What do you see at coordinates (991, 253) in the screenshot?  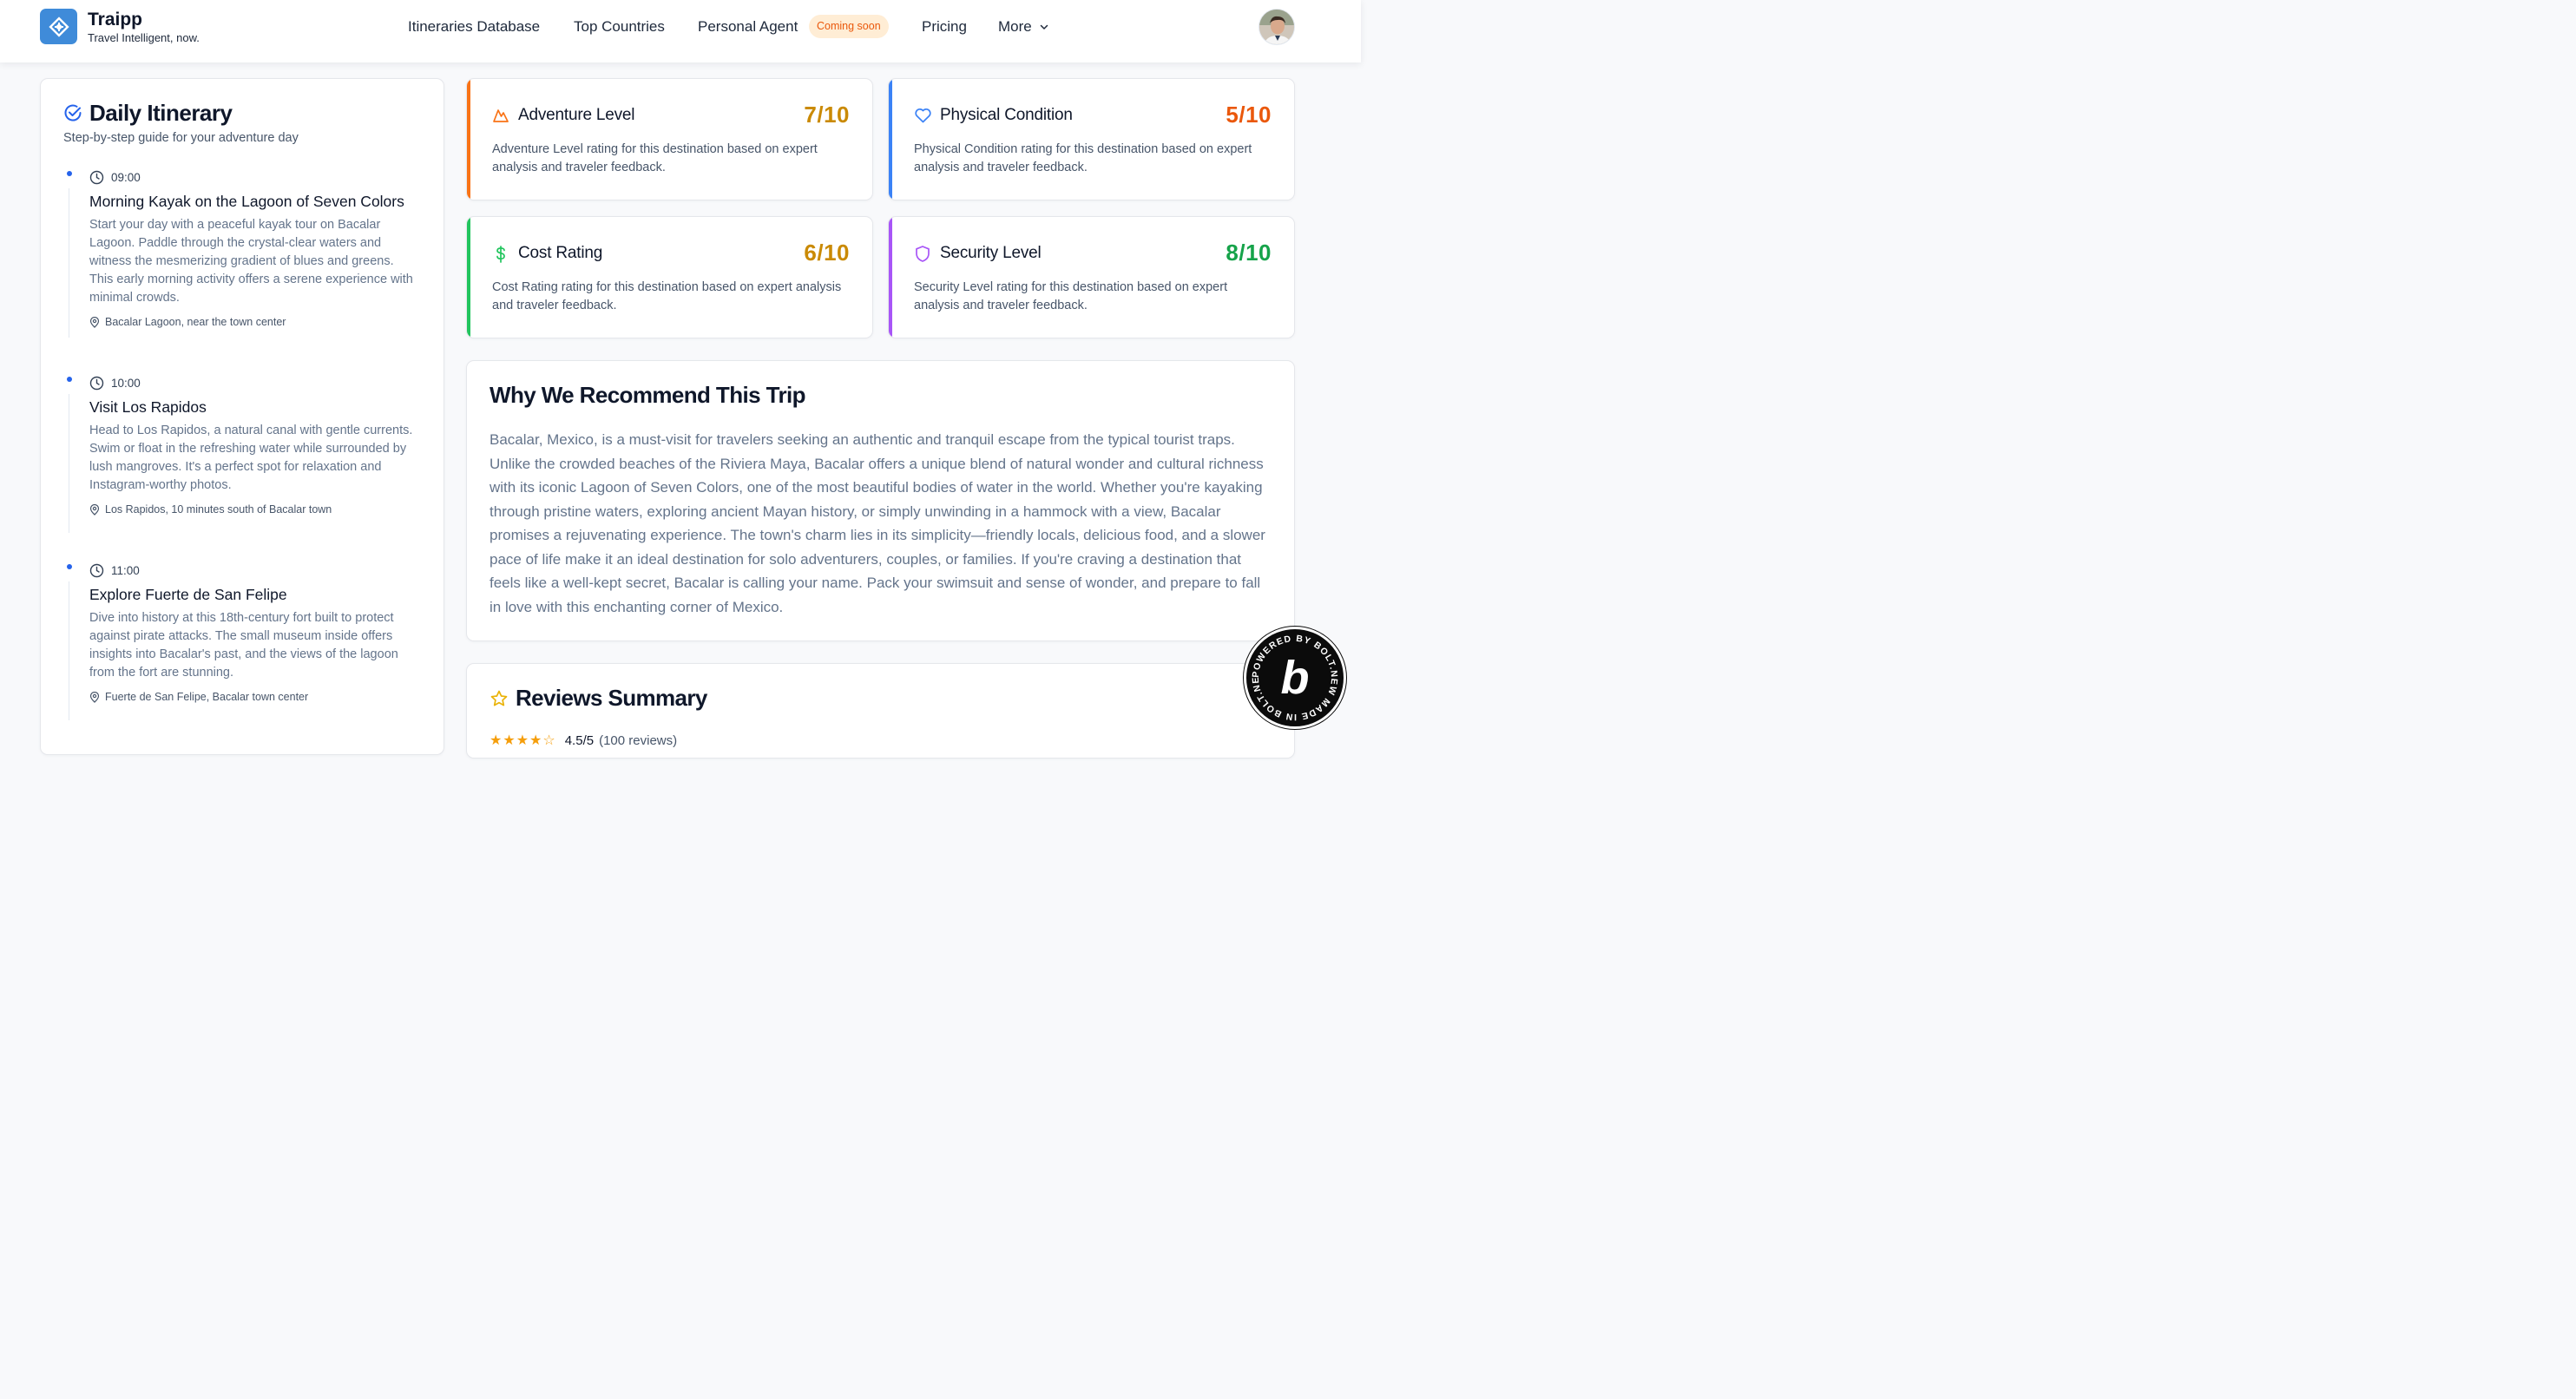 I see `metric-title: Security Level` at bounding box center [991, 253].